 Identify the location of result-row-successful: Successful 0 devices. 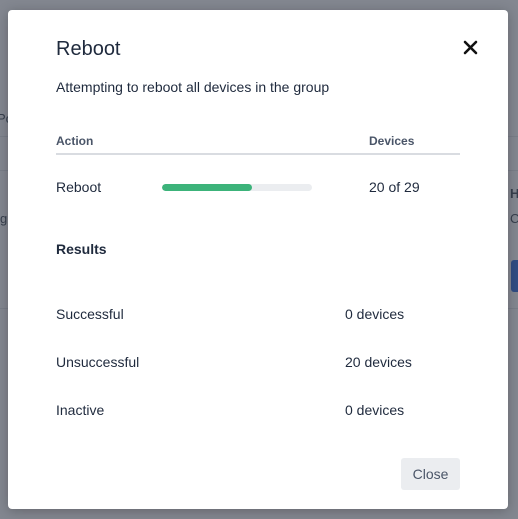
(258, 315).